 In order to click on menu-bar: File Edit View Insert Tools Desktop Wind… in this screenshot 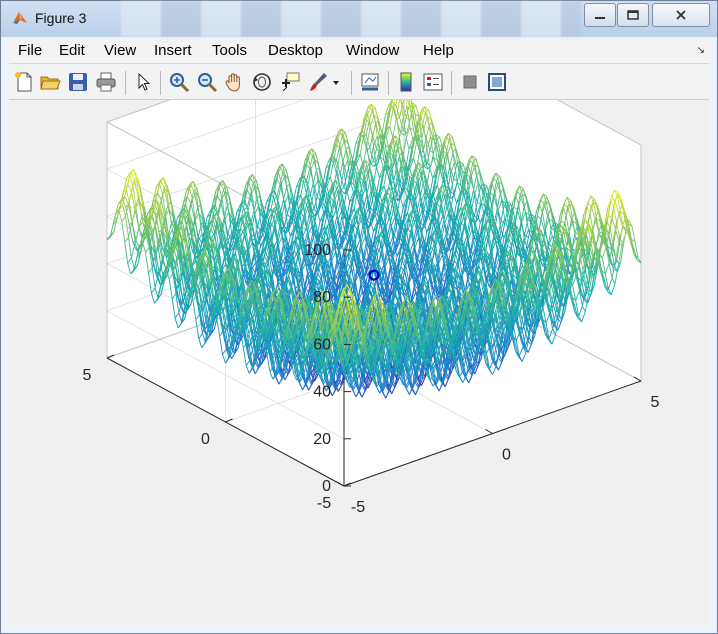, I will do `click(359, 51)`.